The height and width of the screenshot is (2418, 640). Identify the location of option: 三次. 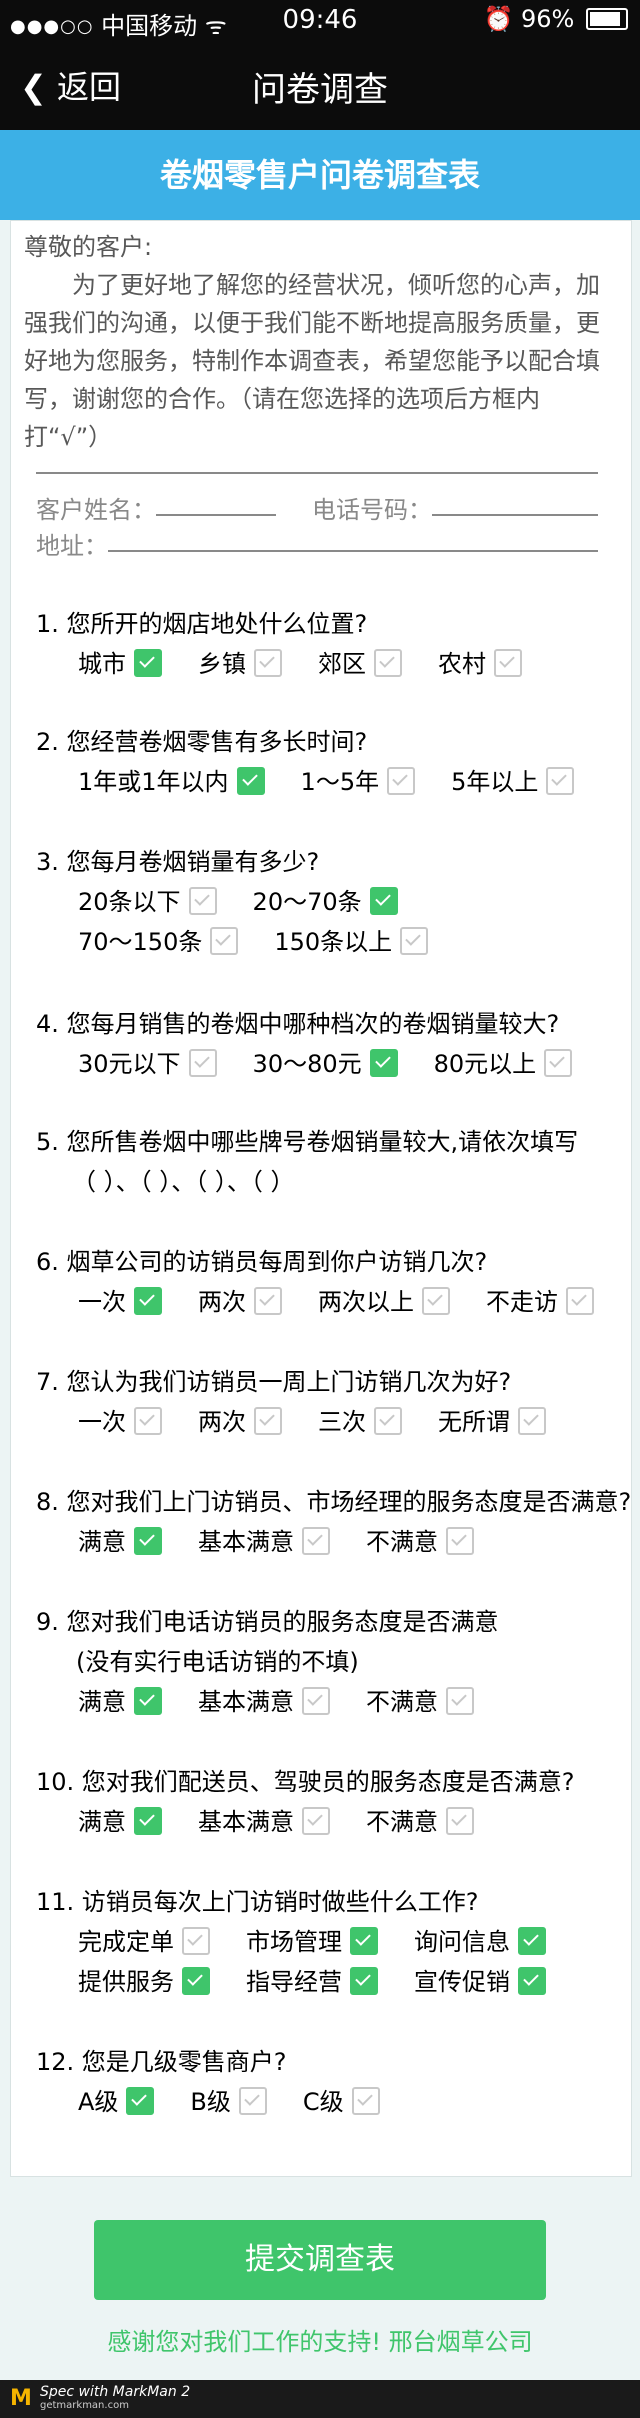
(360, 1419).